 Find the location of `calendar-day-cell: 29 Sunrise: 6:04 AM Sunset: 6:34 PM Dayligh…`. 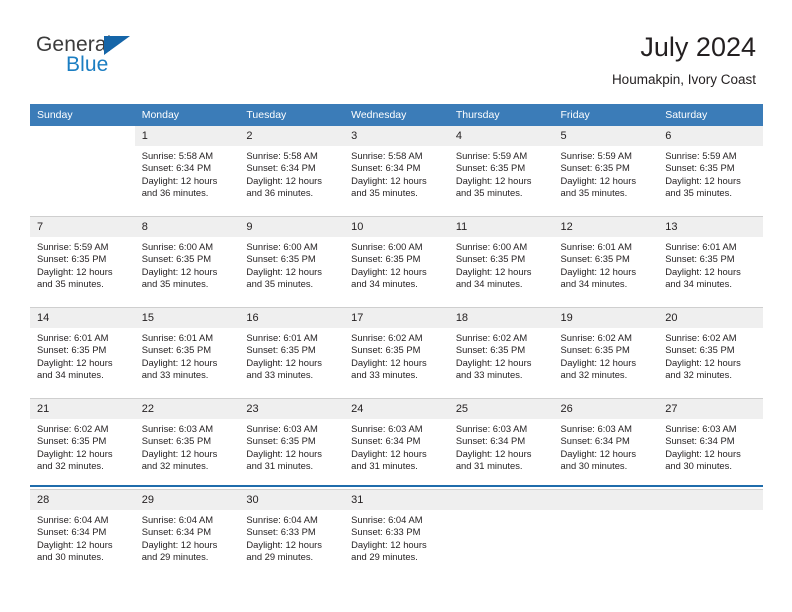

calendar-day-cell: 29 Sunrise: 6:04 AM Sunset: 6:34 PM Dayligh… is located at coordinates (187, 534).